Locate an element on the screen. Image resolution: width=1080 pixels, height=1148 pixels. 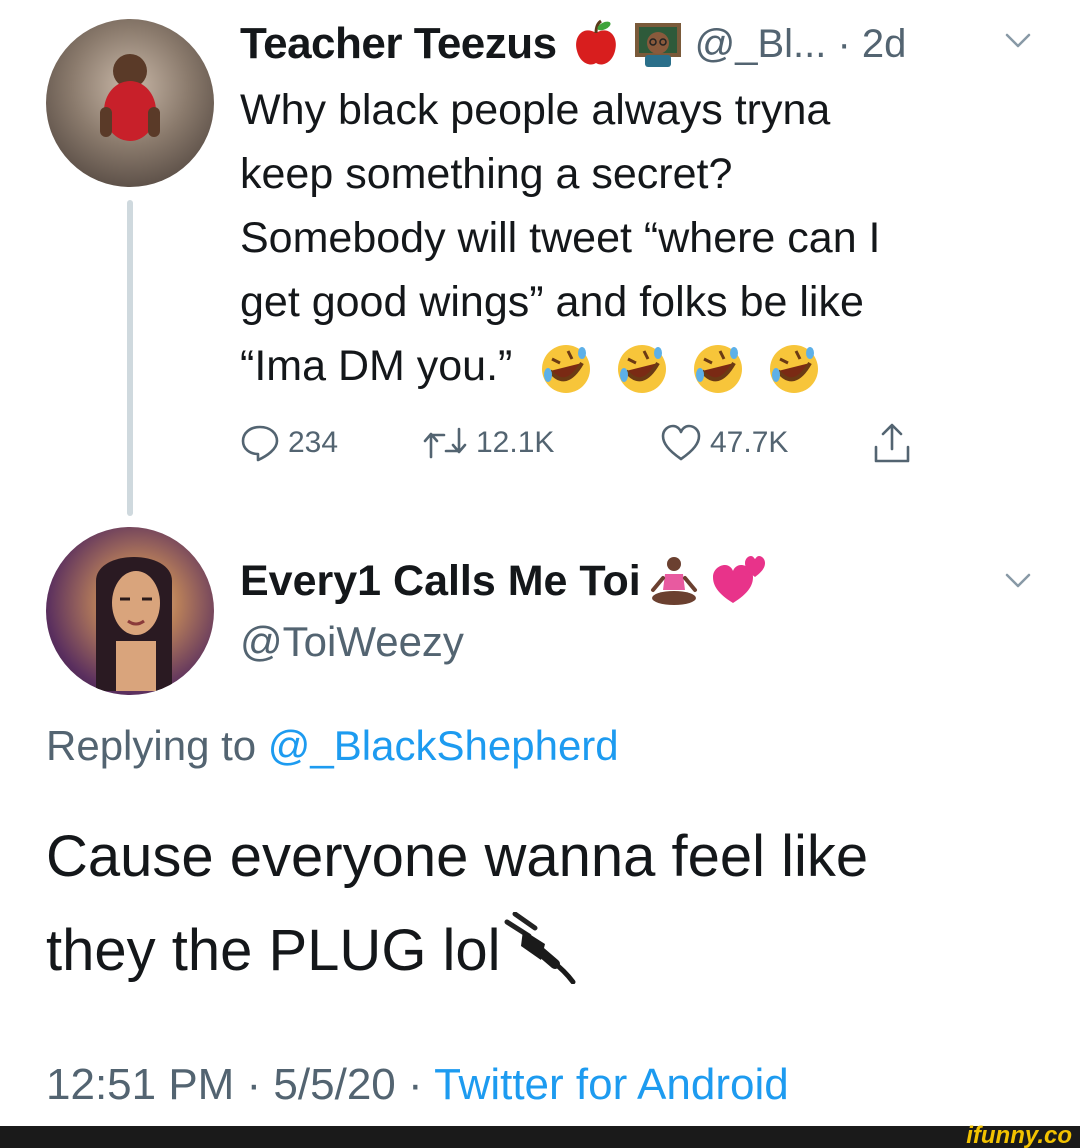
watermark-bar is located at coordinates (540, 1137).